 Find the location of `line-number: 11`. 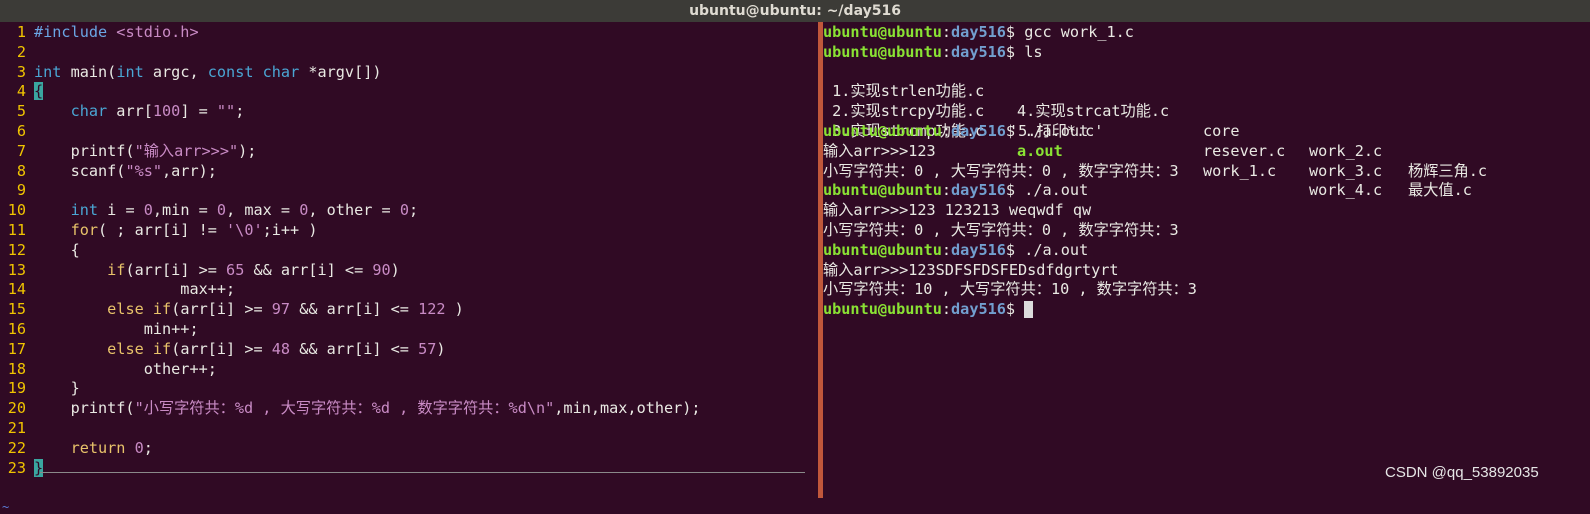

line-number: 11 is located at coordinates (16, 230).